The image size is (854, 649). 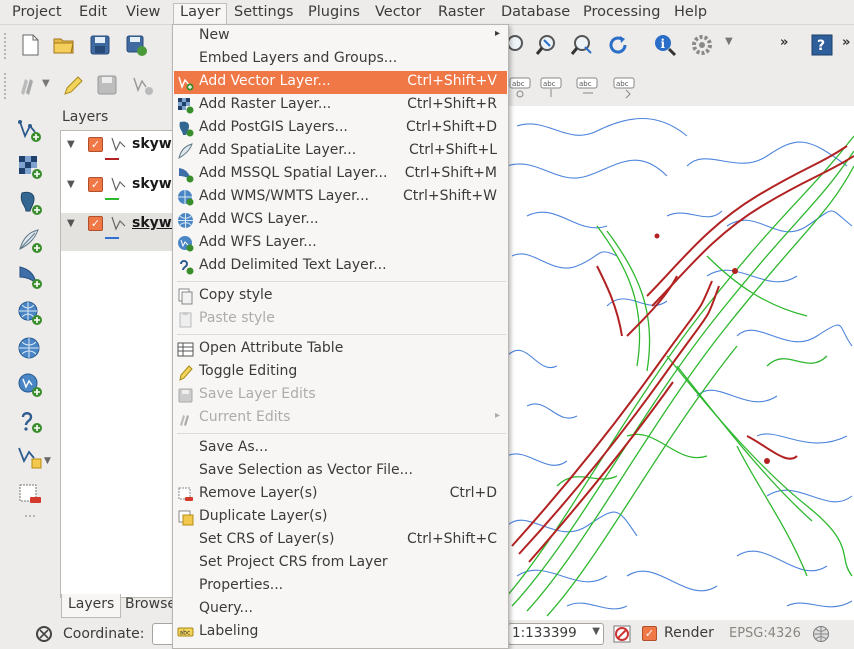 What do you see at coordinates (44, 634) in the screenshot?
I see `coordinate-toggle-icon` at bounding box center [44, 634].